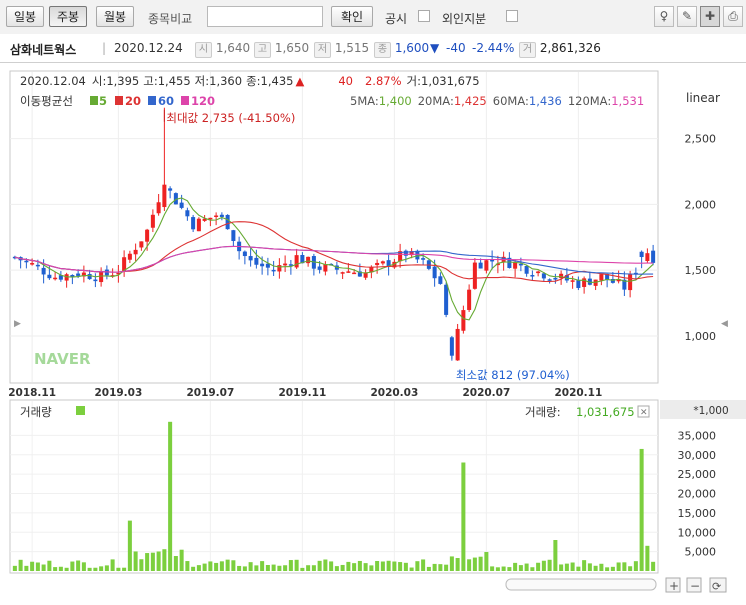  I want to click on open-value: 1,640, so click(233, 48).